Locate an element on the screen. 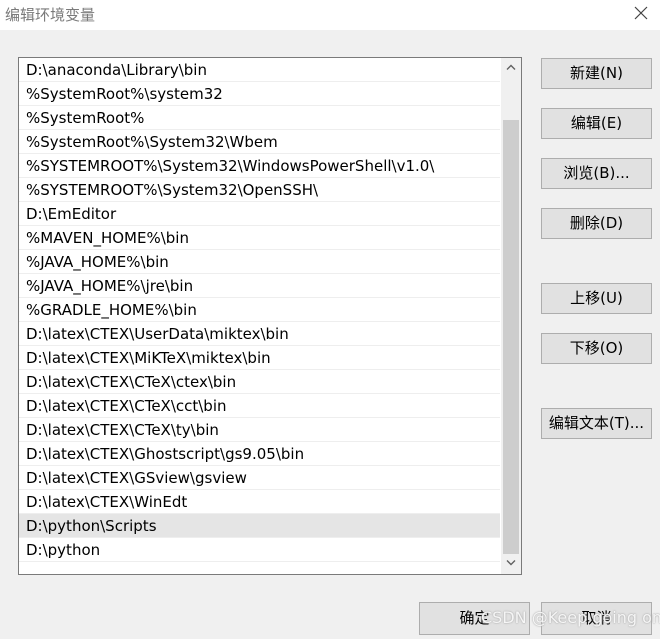 This screenshot has height=639, width=660. path-list-item: D:\python\Scripts is located at coordinates (259, 526).